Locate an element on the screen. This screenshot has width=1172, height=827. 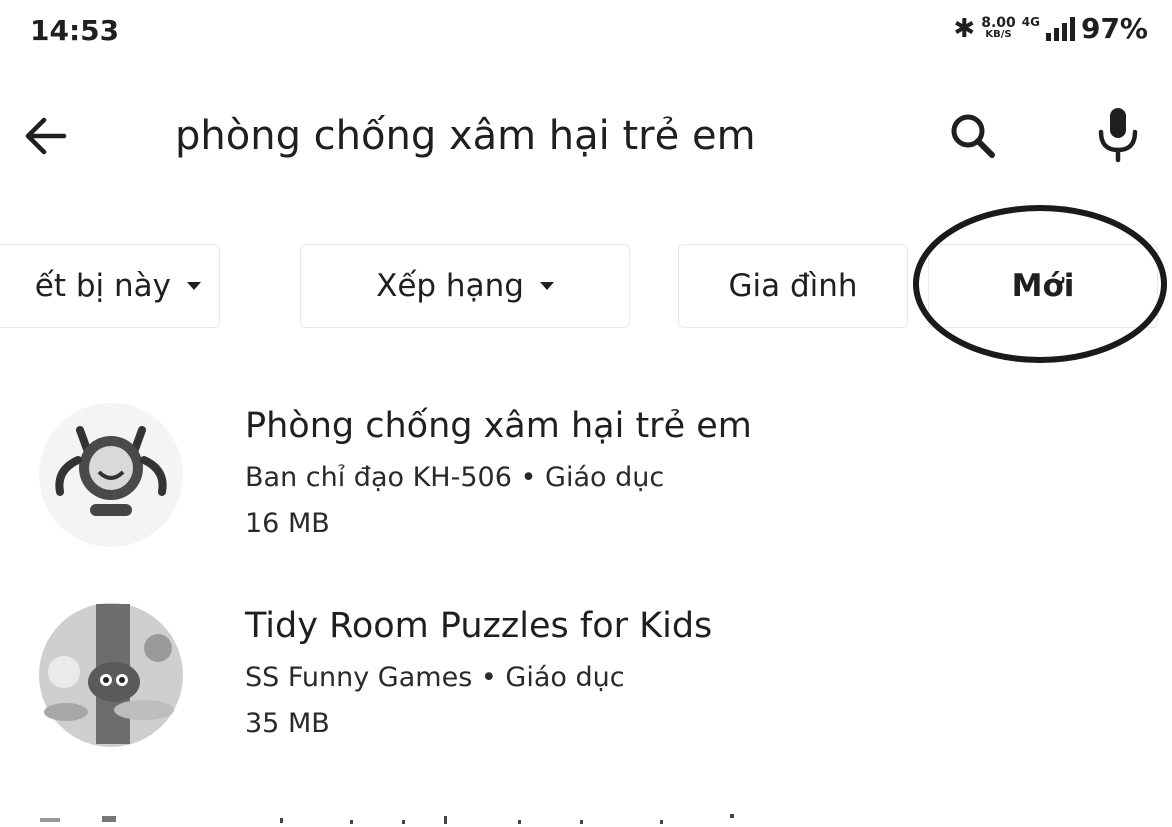
microphone-icon is located at coordinates (1118, 135).